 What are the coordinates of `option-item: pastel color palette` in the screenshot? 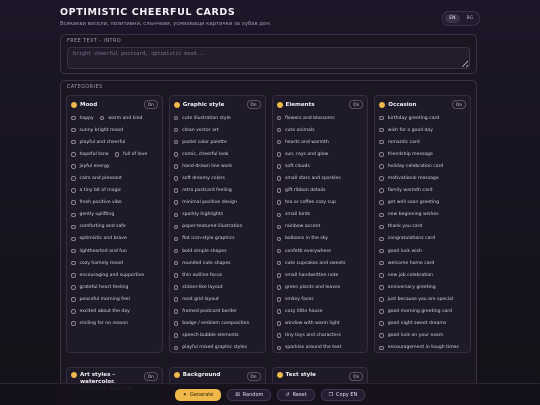 It's located at (217, 142).